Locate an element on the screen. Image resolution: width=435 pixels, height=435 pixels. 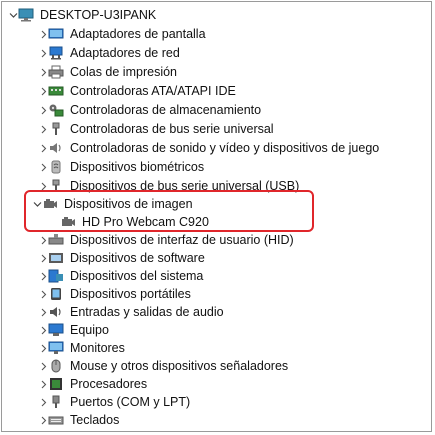
tree-item-system-devices: Dispositivos del sistema is located at coordinates (120, 276).